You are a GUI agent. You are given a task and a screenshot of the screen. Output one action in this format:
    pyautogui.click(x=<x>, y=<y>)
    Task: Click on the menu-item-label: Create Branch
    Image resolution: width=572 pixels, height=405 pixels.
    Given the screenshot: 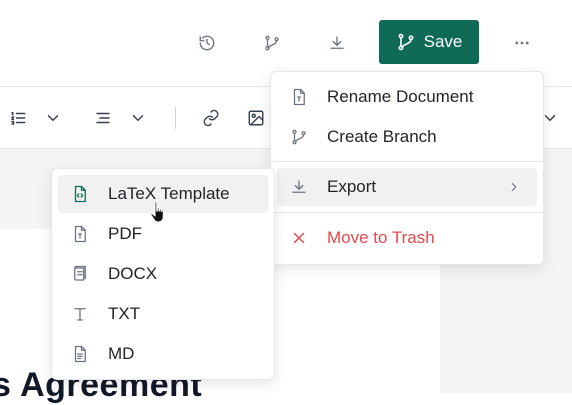 What is the action you would take?
    pyautogui.click(x=382, y=136)
    